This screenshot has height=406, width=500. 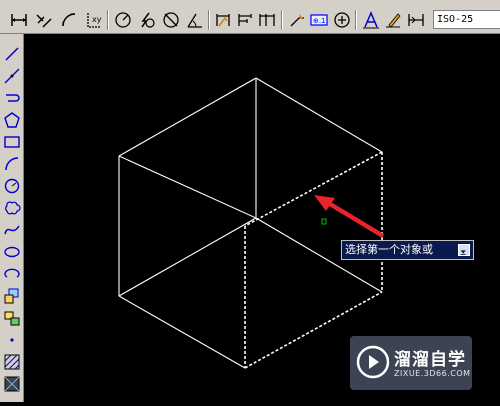 I want to click on arc-icon, so click(x=12, y=164).